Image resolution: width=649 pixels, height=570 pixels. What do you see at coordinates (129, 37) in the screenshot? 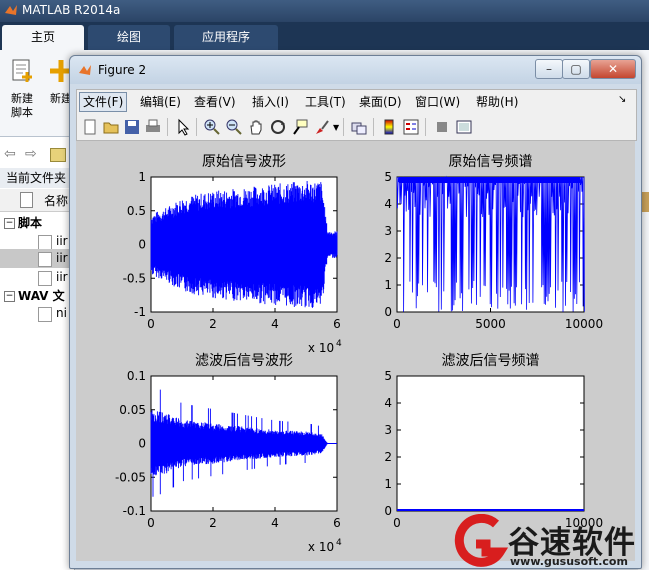
I see `tab-plots: 绘图` at bounding box center [129, 37].